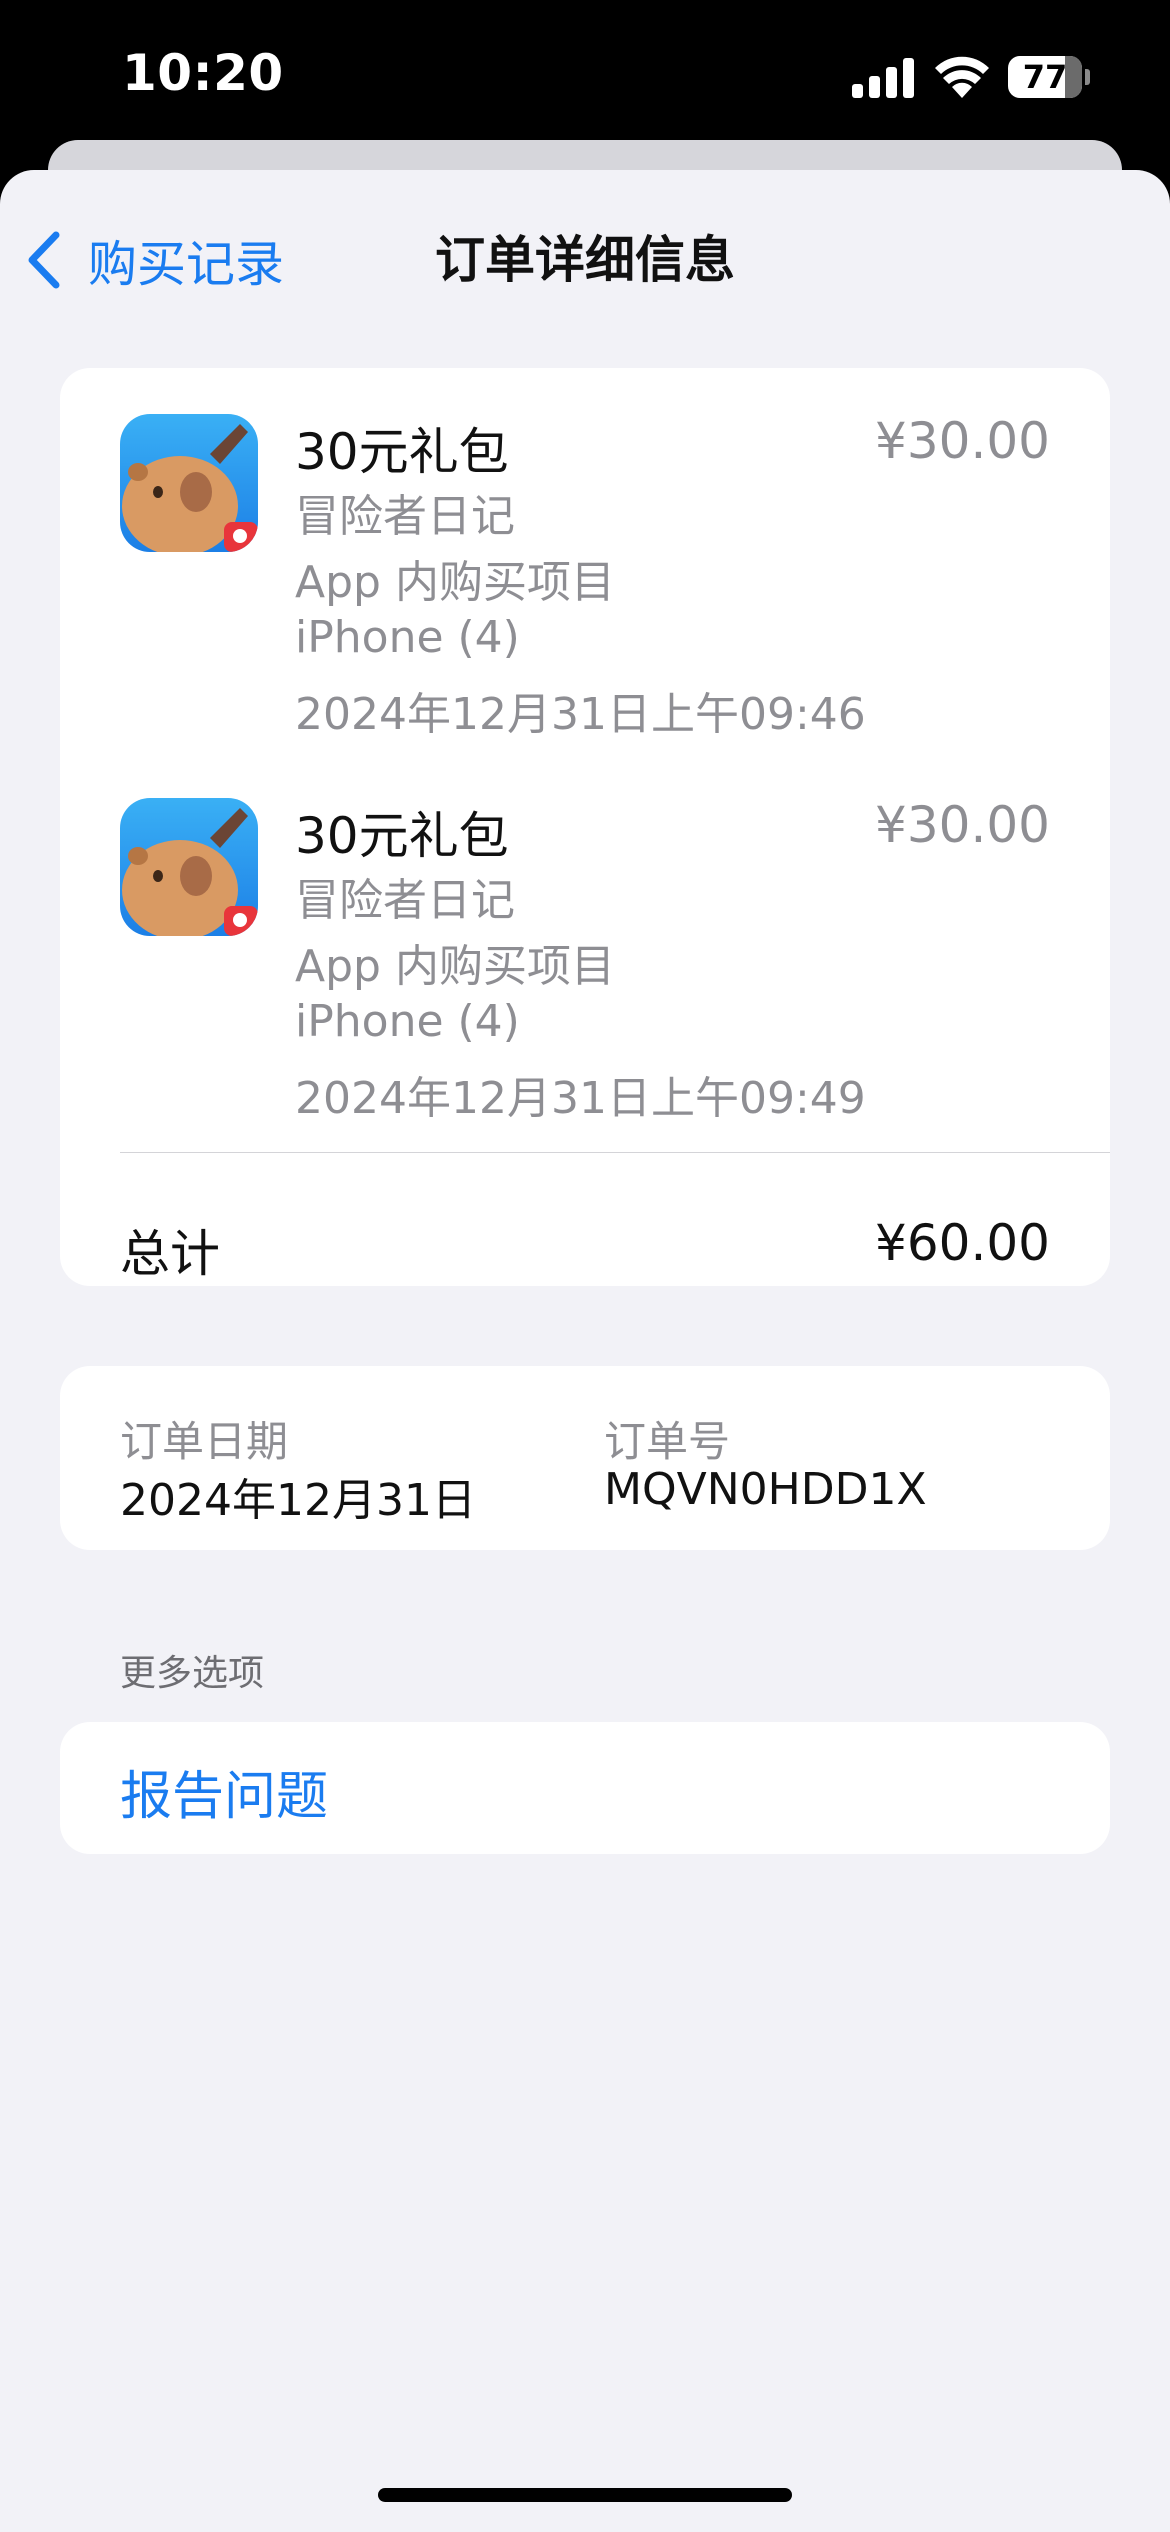 The height and width of the screenshot is (2532, 1170). I want to click on report-problem-button: 报告问题, so click(224, 1791).